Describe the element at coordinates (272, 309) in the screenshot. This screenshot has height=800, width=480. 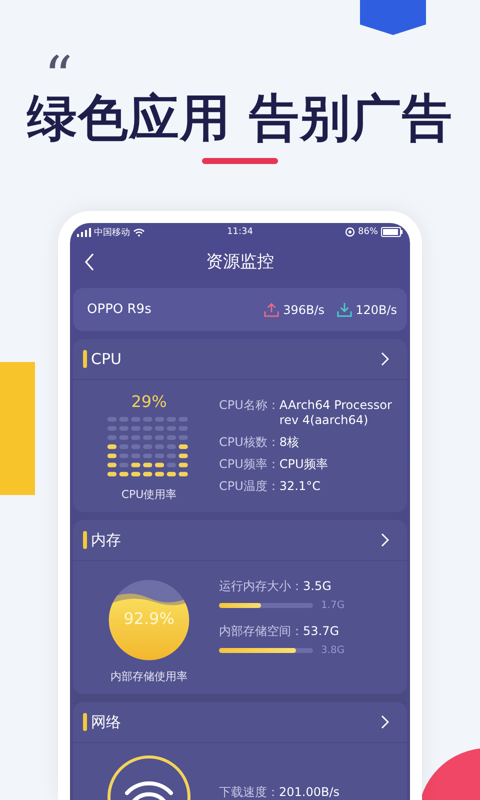
I see `upload-icon` at that location.